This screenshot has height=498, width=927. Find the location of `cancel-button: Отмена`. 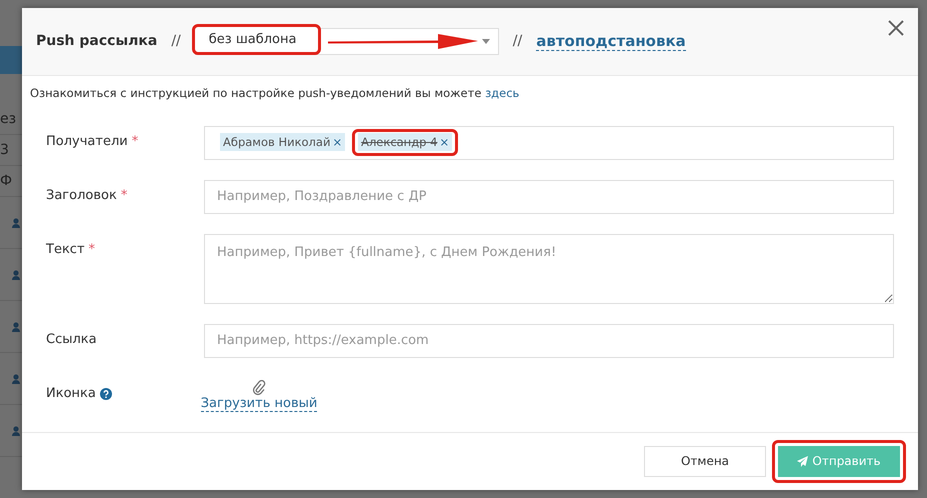

cancel-button: Отмена is located at coordinates (705, 461).